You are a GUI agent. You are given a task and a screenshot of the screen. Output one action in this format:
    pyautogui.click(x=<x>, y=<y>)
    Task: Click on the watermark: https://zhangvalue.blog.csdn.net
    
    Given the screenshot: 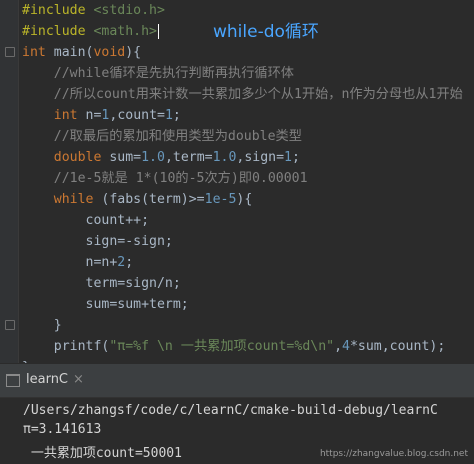 What is the action you would take?
    pyautogui.click(x=393, y=454)
    